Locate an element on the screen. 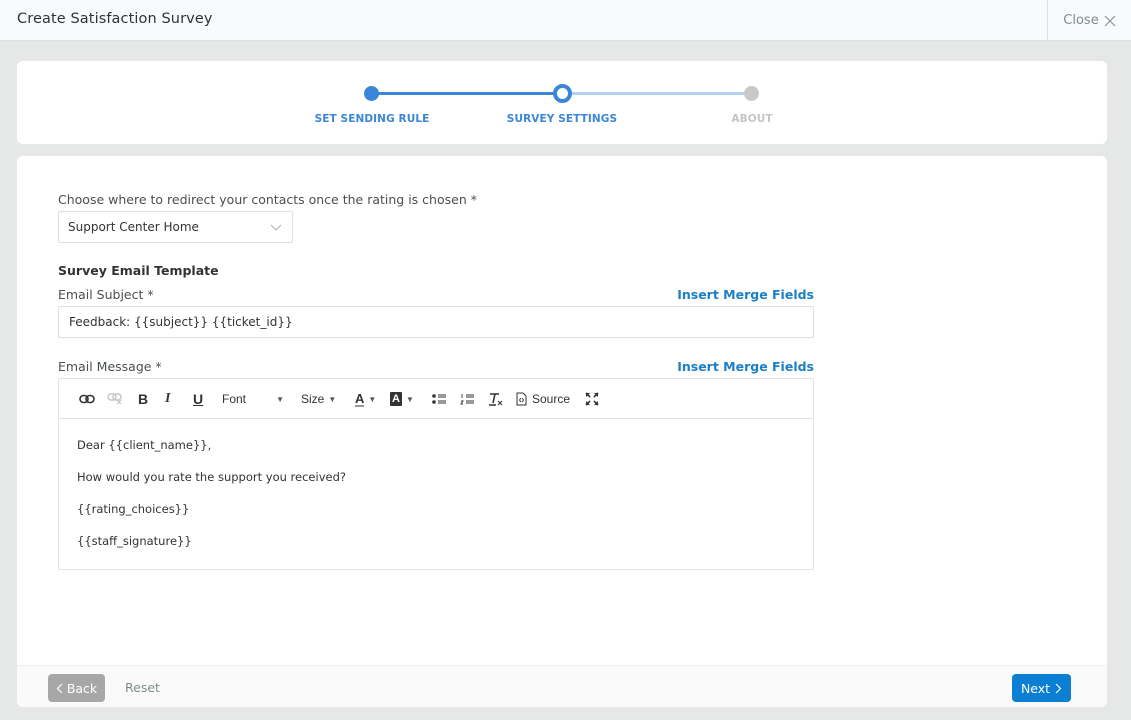 This screenshot has height=720, width=1131. step-connector-pending is located at coordinates (657, 93).